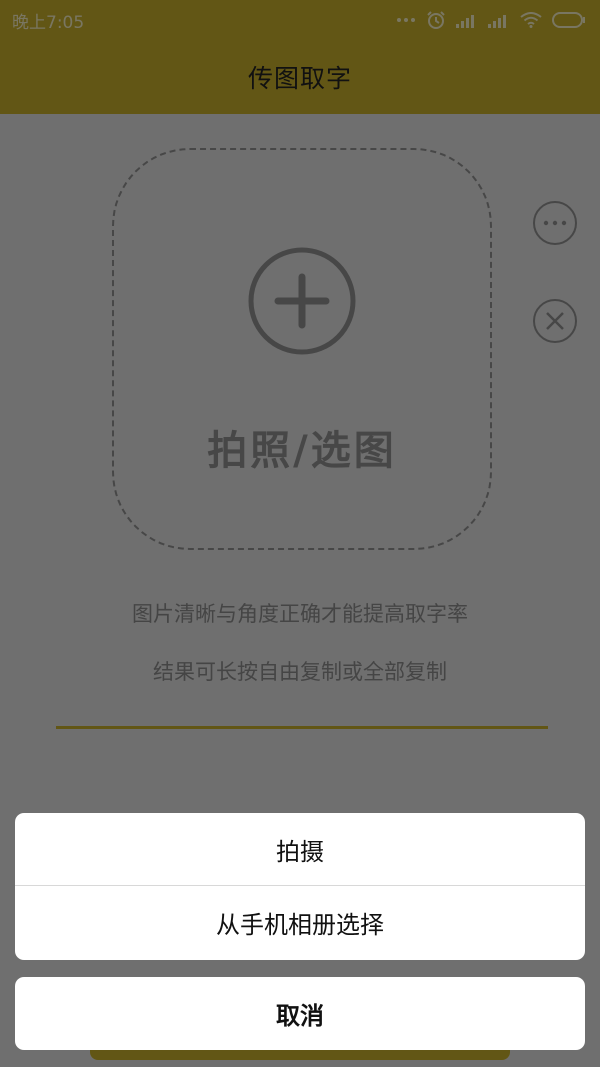 The image size is (600, 1067). What do you see at coordinates (300, 922) in the screenshot?
I see `choose-from-album-option: 从手机相册选择` at bounding box center [300, 922].